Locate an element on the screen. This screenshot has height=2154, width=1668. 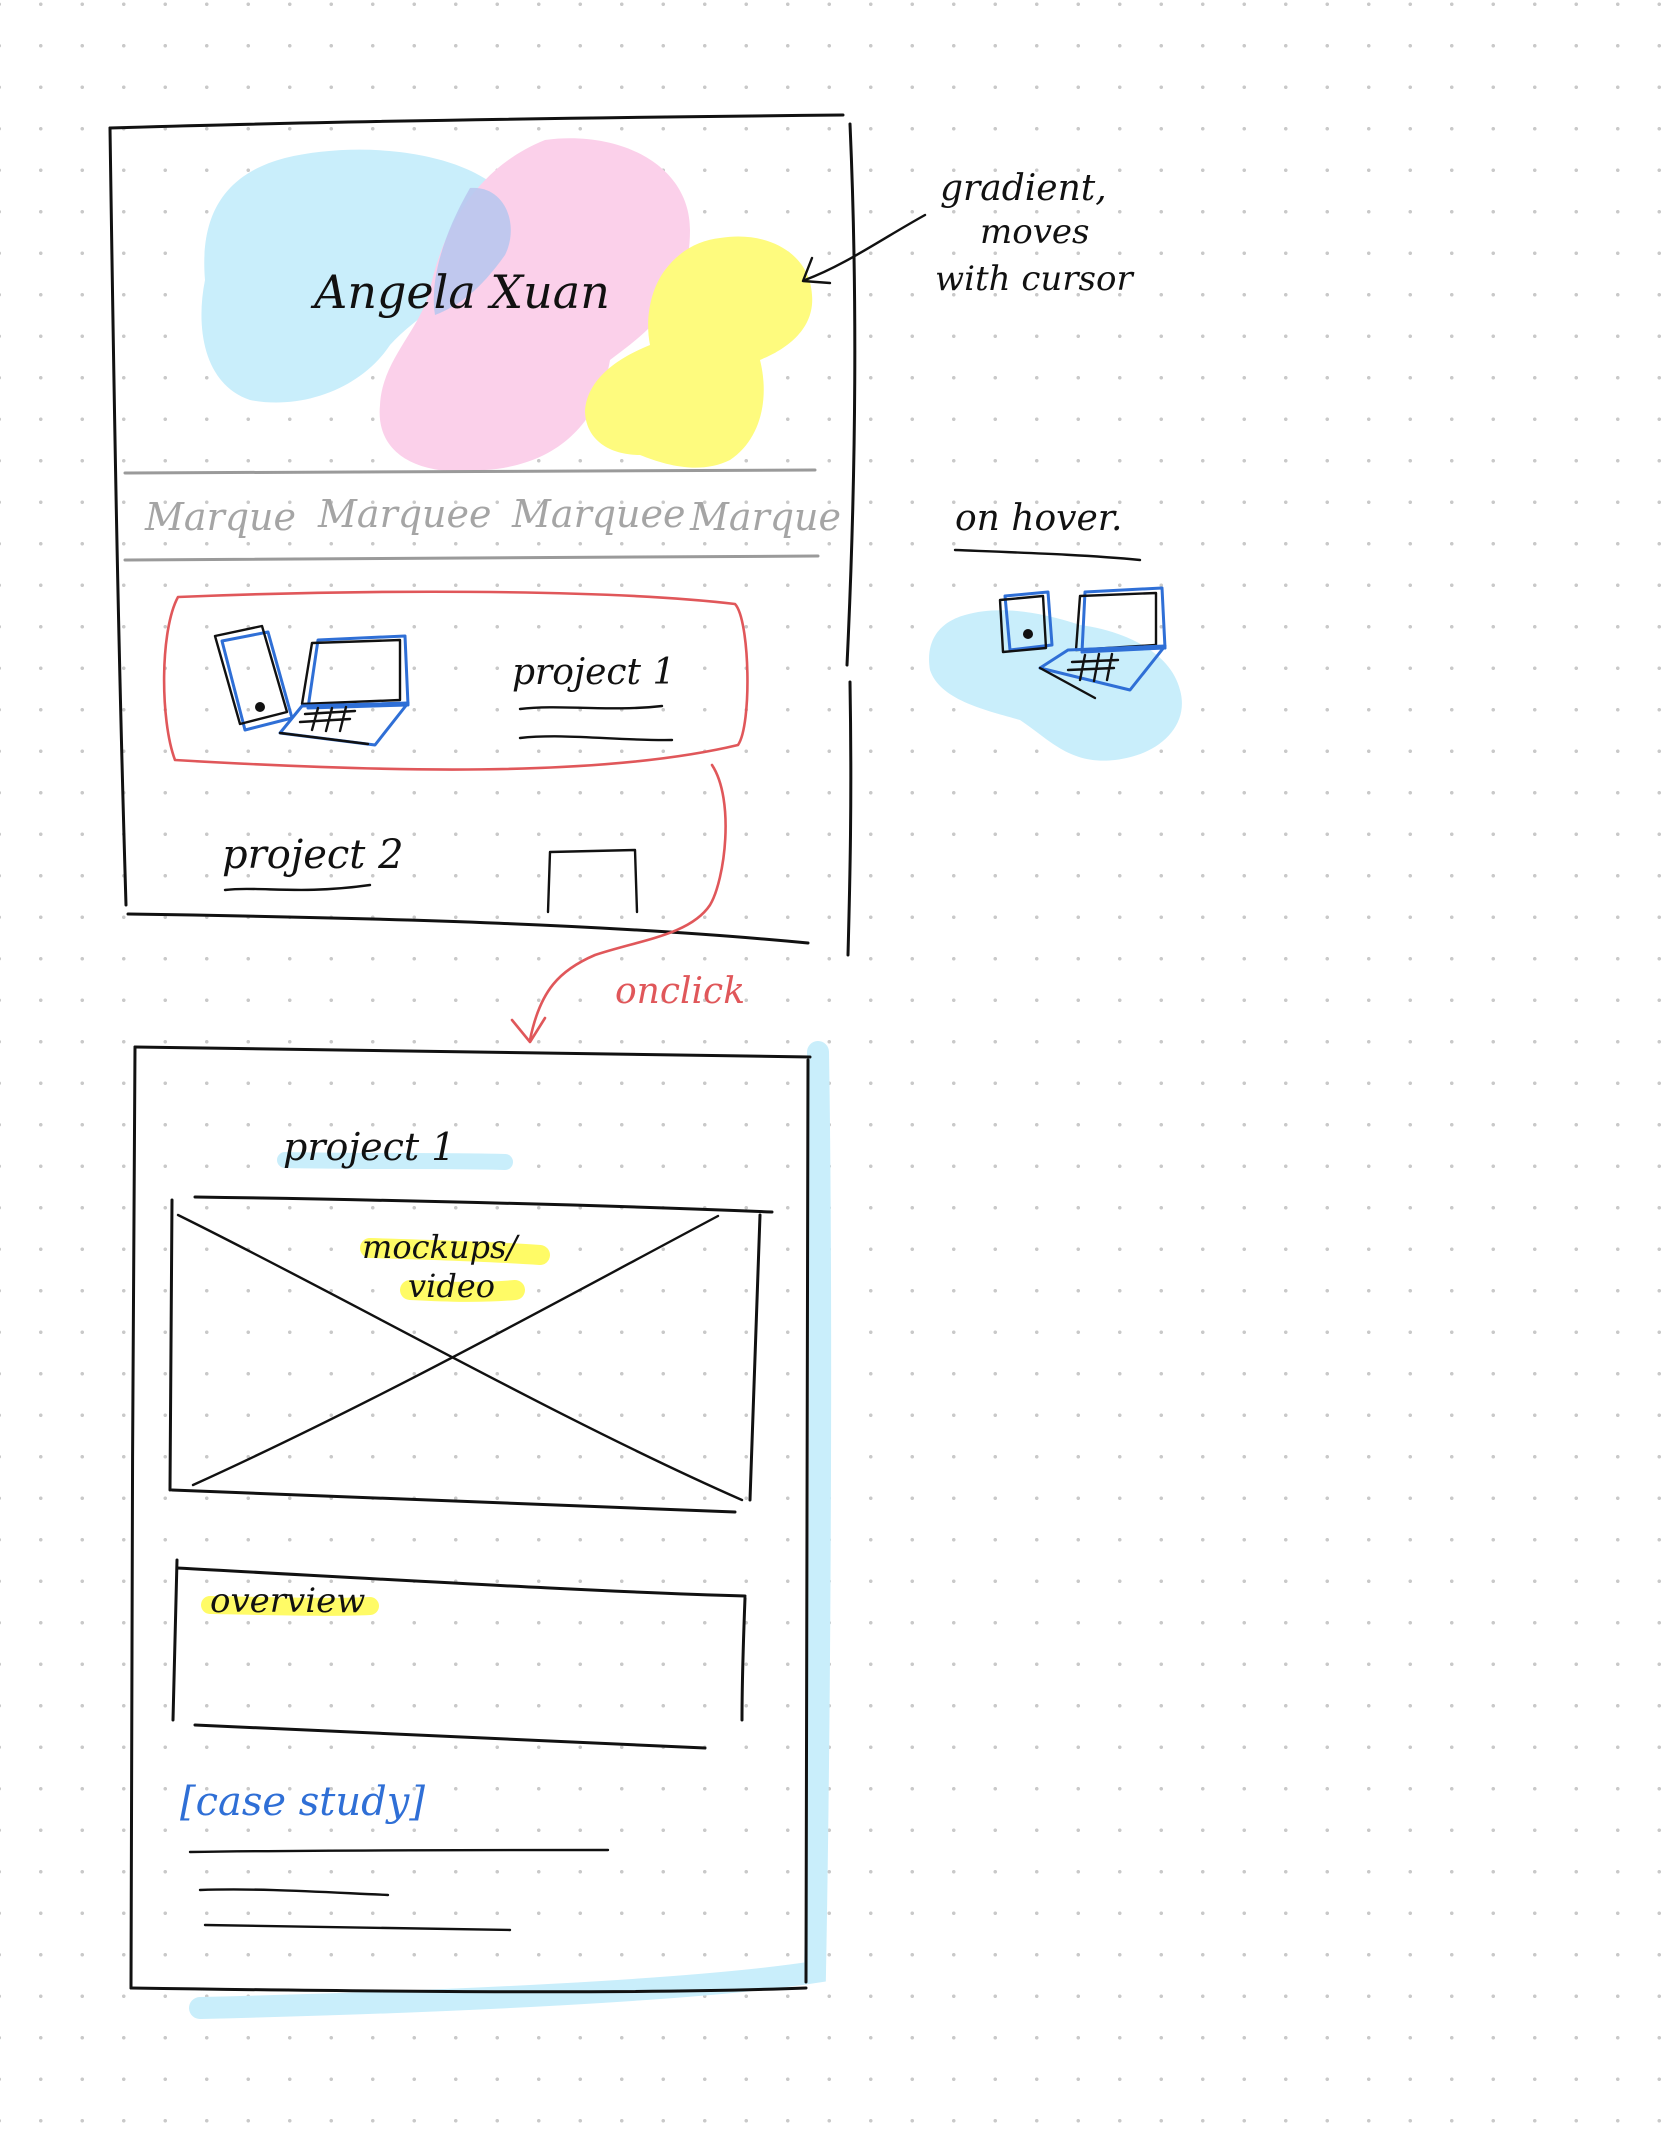
click-flow: onclick is located at coordinates (627, 903).